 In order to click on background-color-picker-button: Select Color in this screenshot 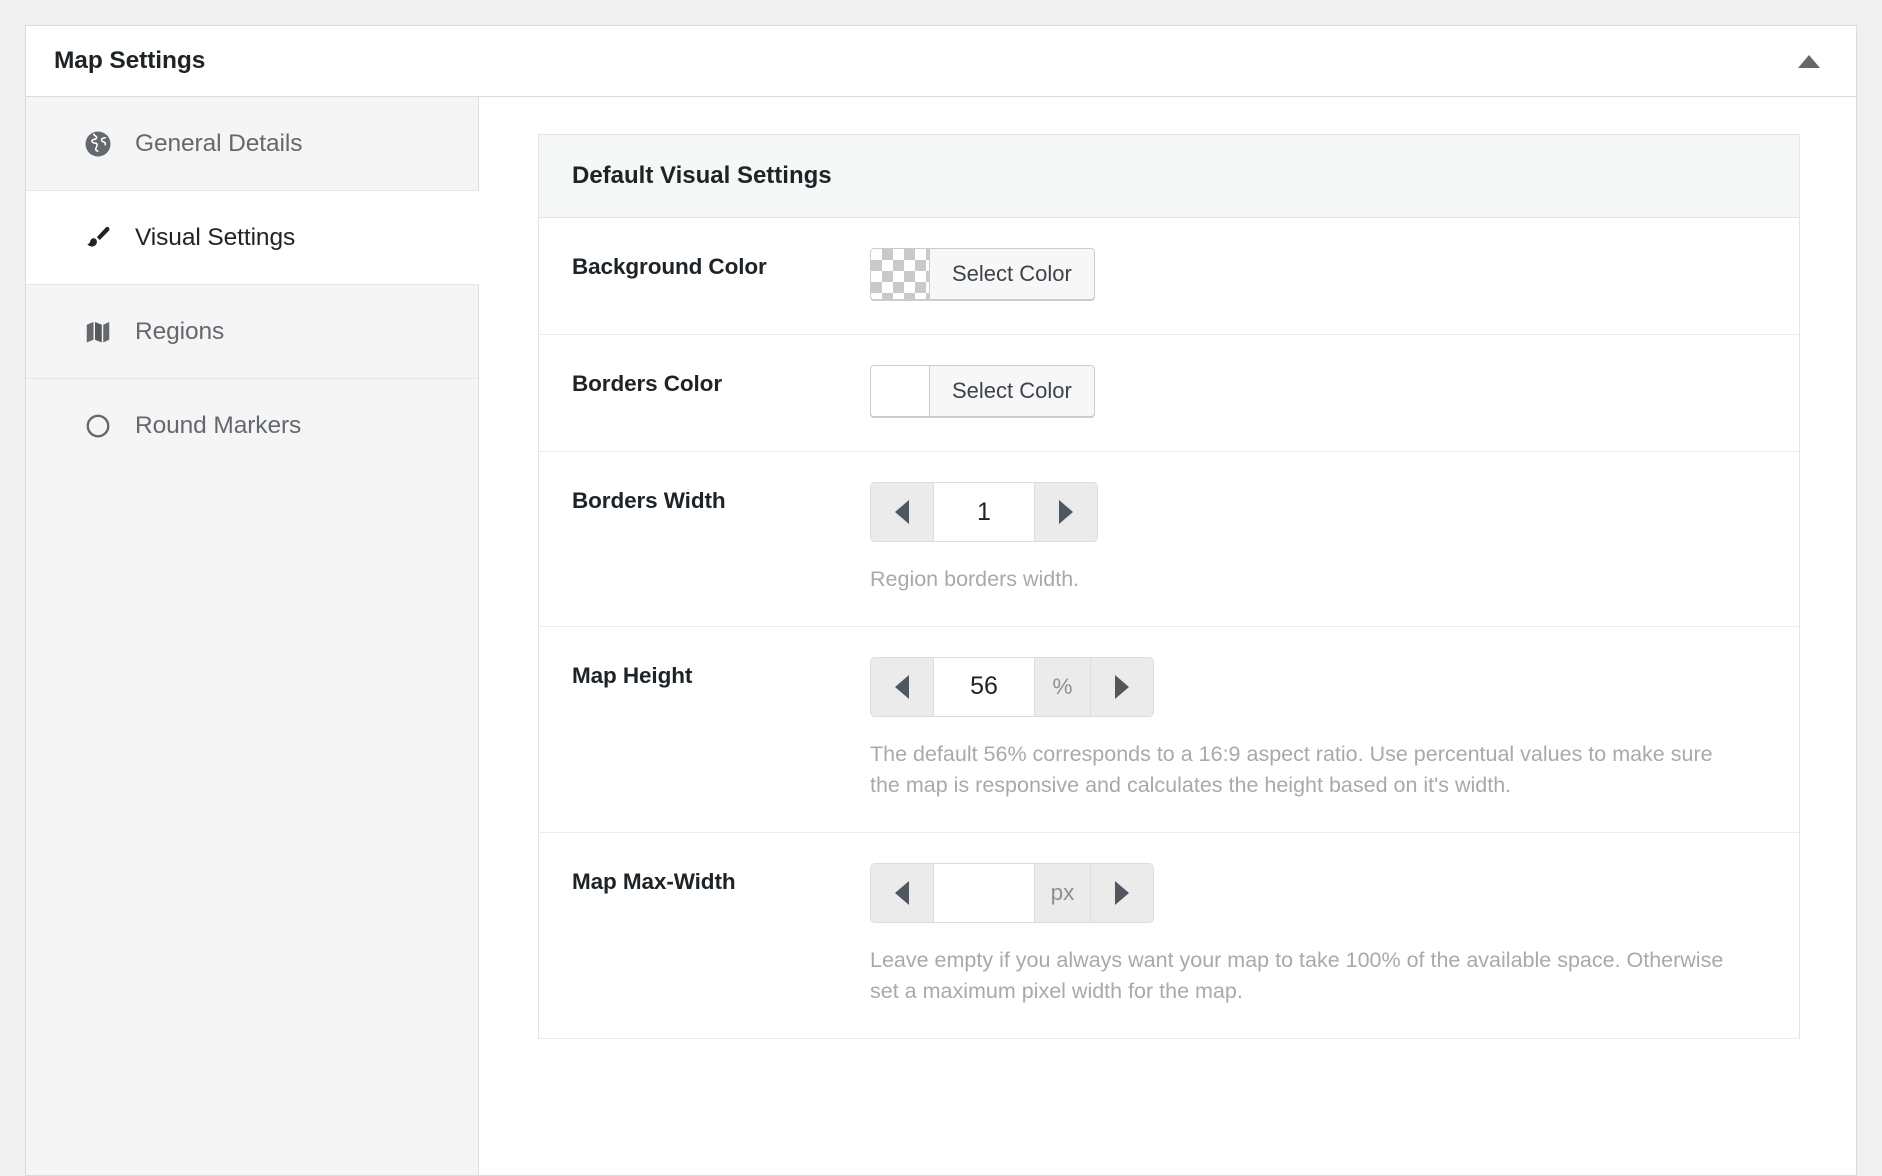, I will do `click(982, 274)`.